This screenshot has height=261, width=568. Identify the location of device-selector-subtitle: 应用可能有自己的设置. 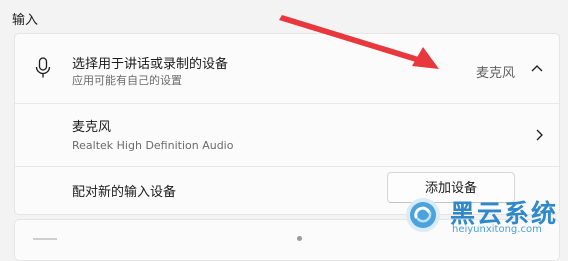
(127, 80).